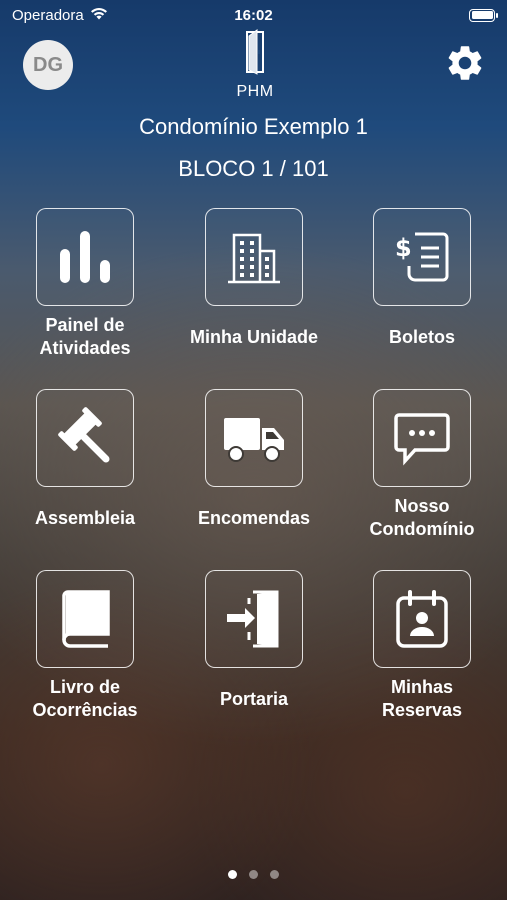 The image size is (507, 900). Describe the element at coordinates (253, 336) in the screenshot. I see `menu-item-label: Minha Unidade` at that location.